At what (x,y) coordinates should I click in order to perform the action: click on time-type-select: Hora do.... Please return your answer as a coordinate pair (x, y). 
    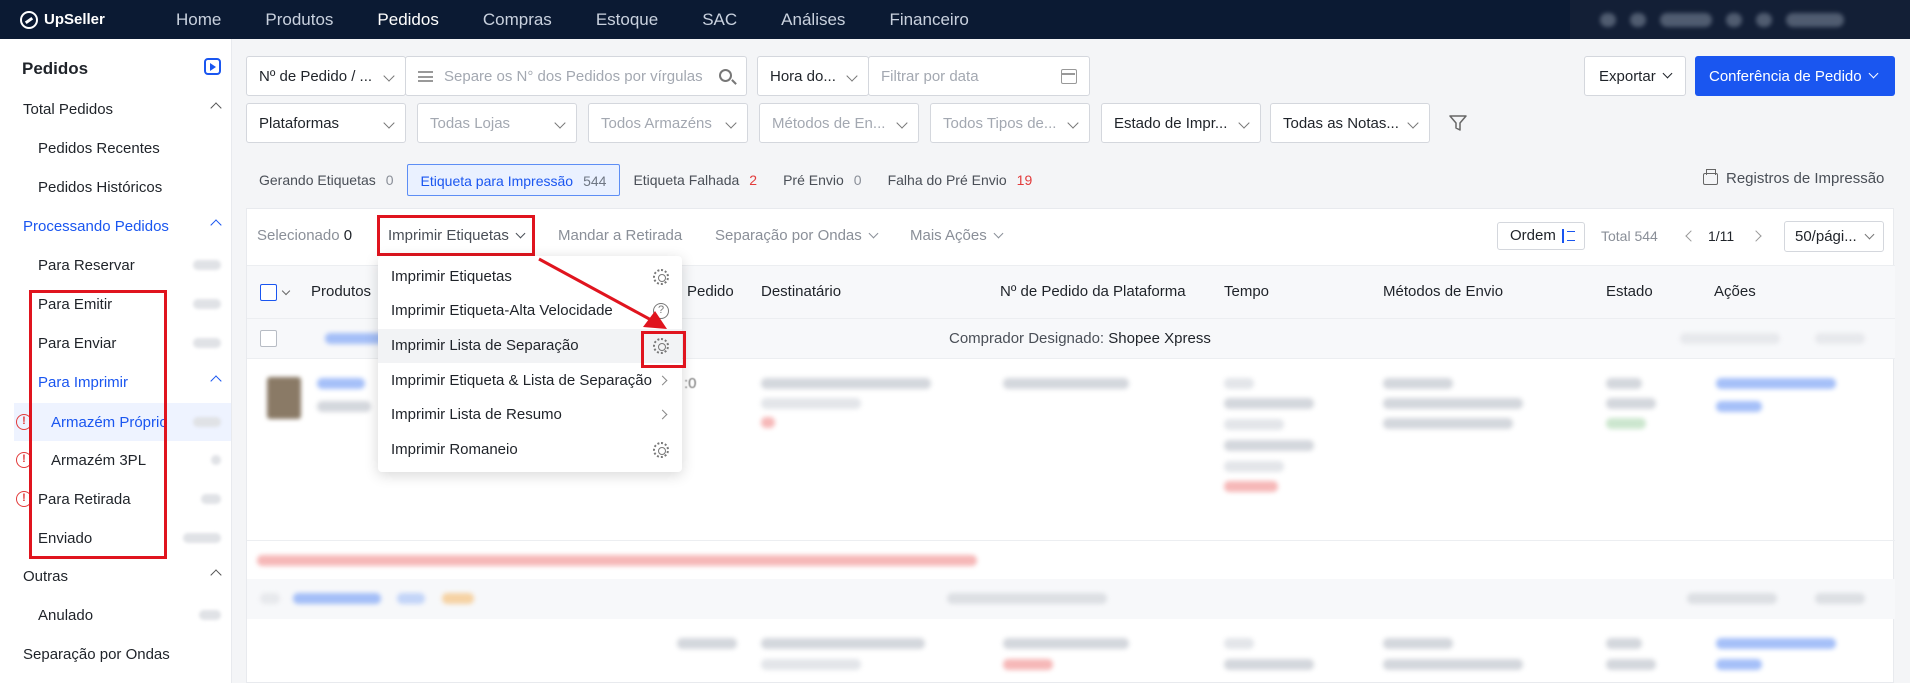
    Looking at the image, I should click on (813, 76).